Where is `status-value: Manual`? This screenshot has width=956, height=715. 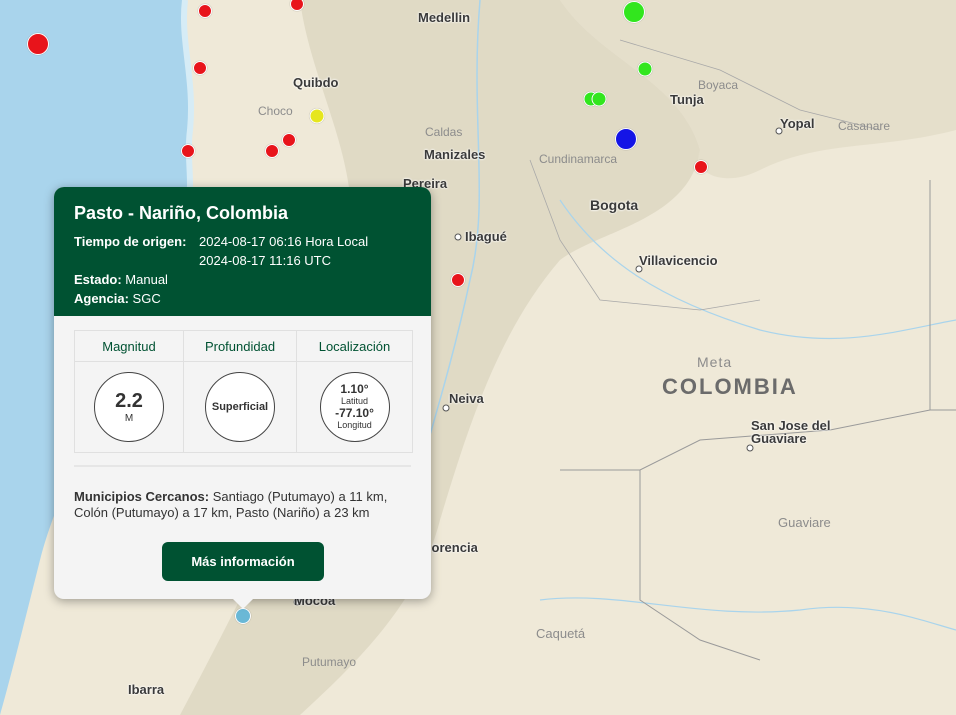 status-value: Manual is located at coordinates (146, 279).